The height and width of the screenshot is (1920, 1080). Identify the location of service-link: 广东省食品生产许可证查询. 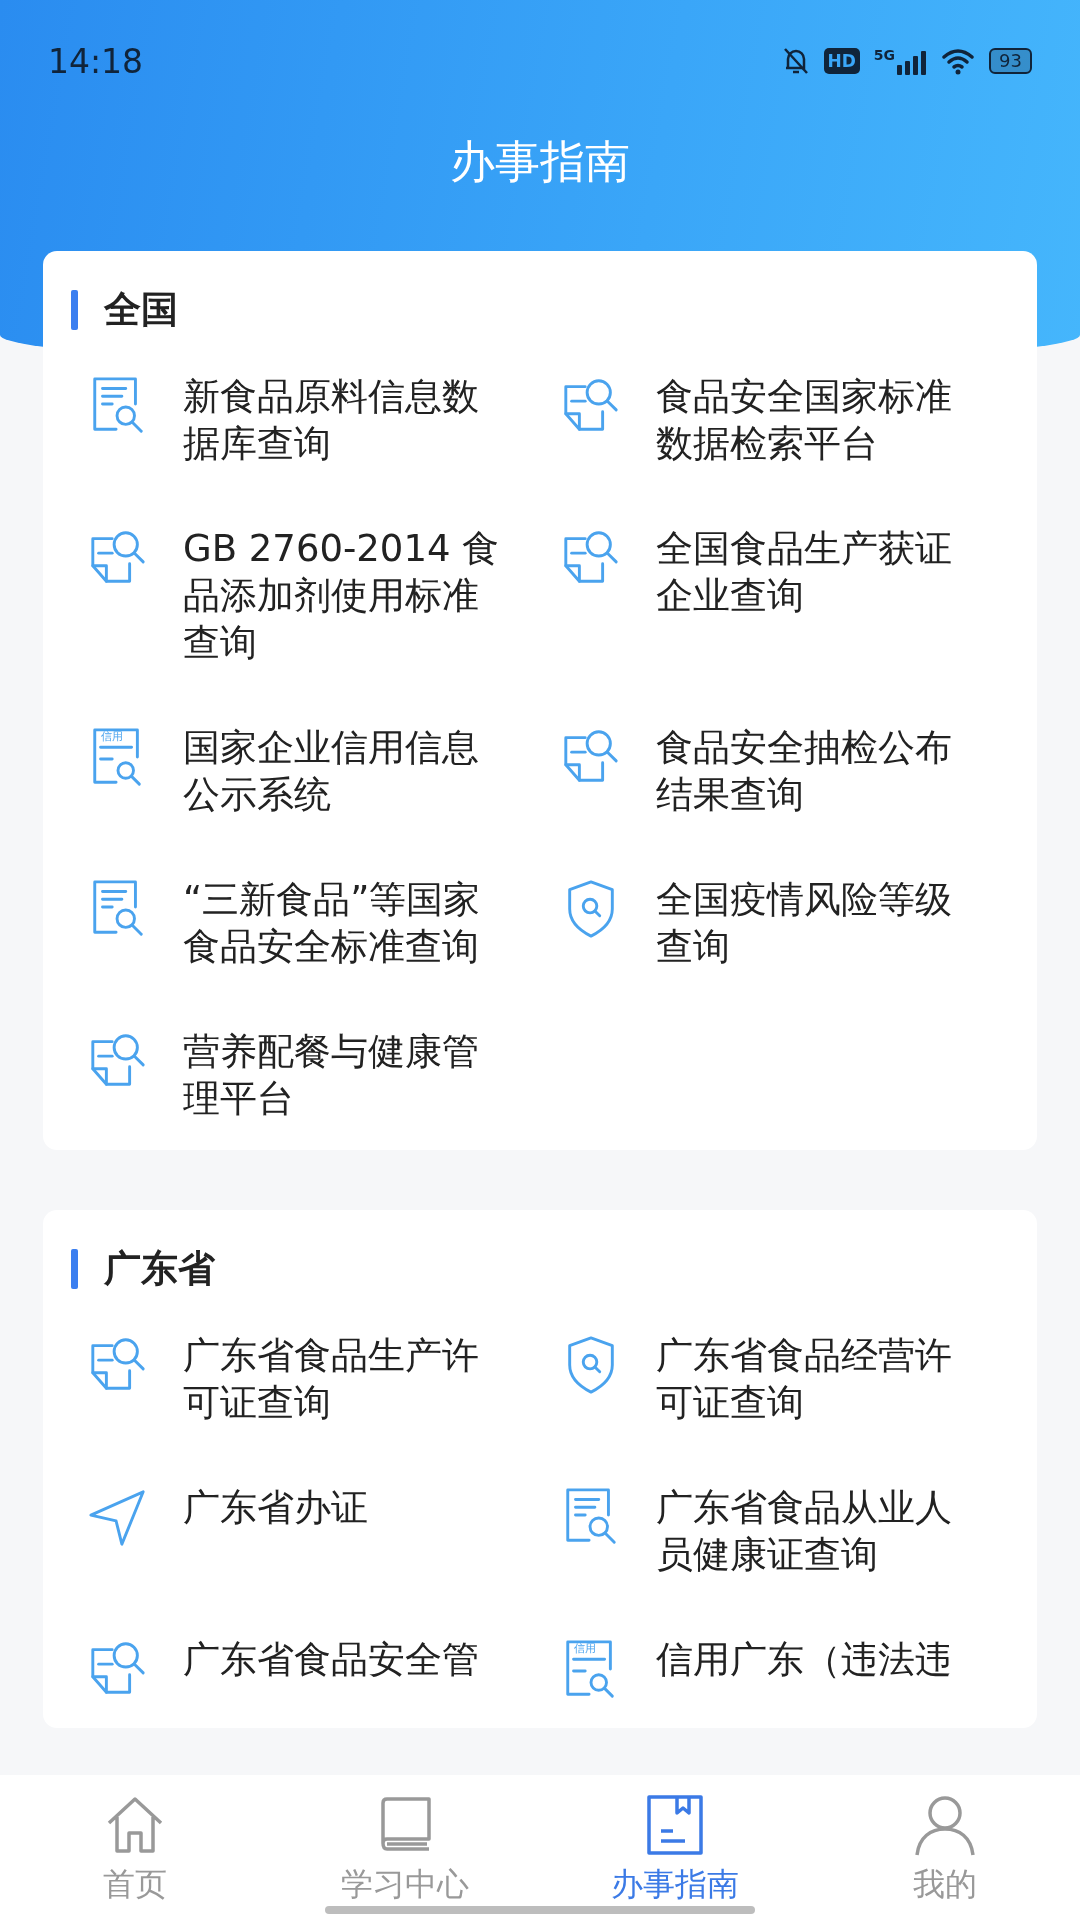
(342, 1379).